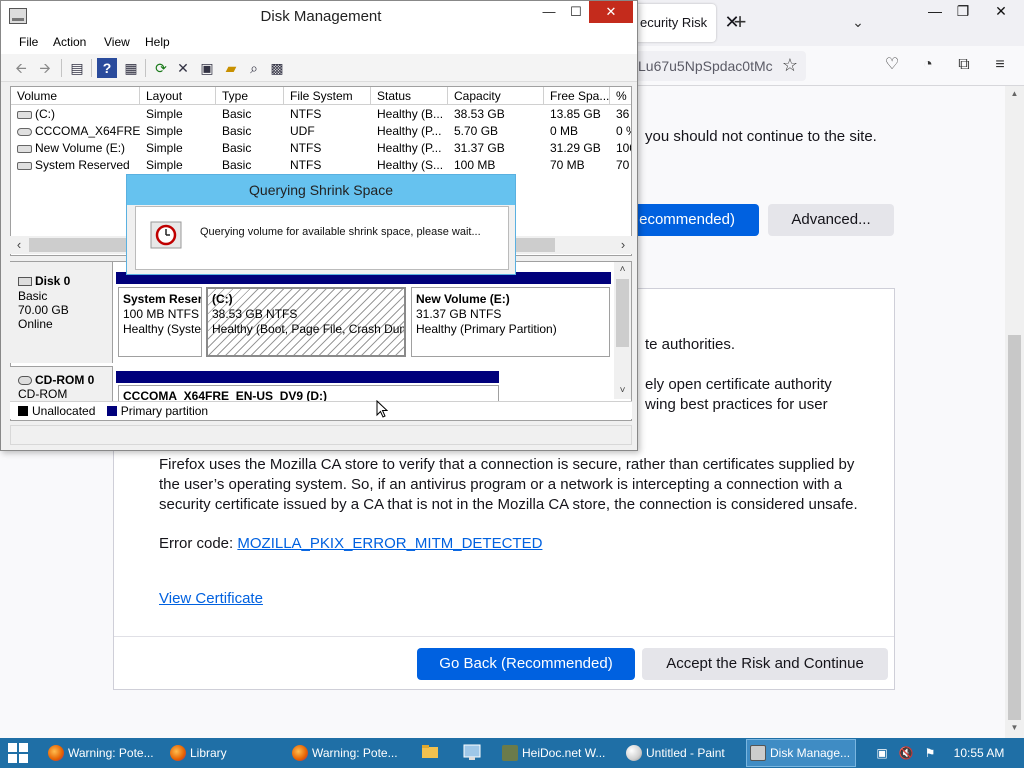 The height and width of the screenshot is (768, 1024). What do you see at coordinates (77, 68) in the screenshot?
I see `show-hide-console-tree-icon: ▤` at bounding box center [77, 68].